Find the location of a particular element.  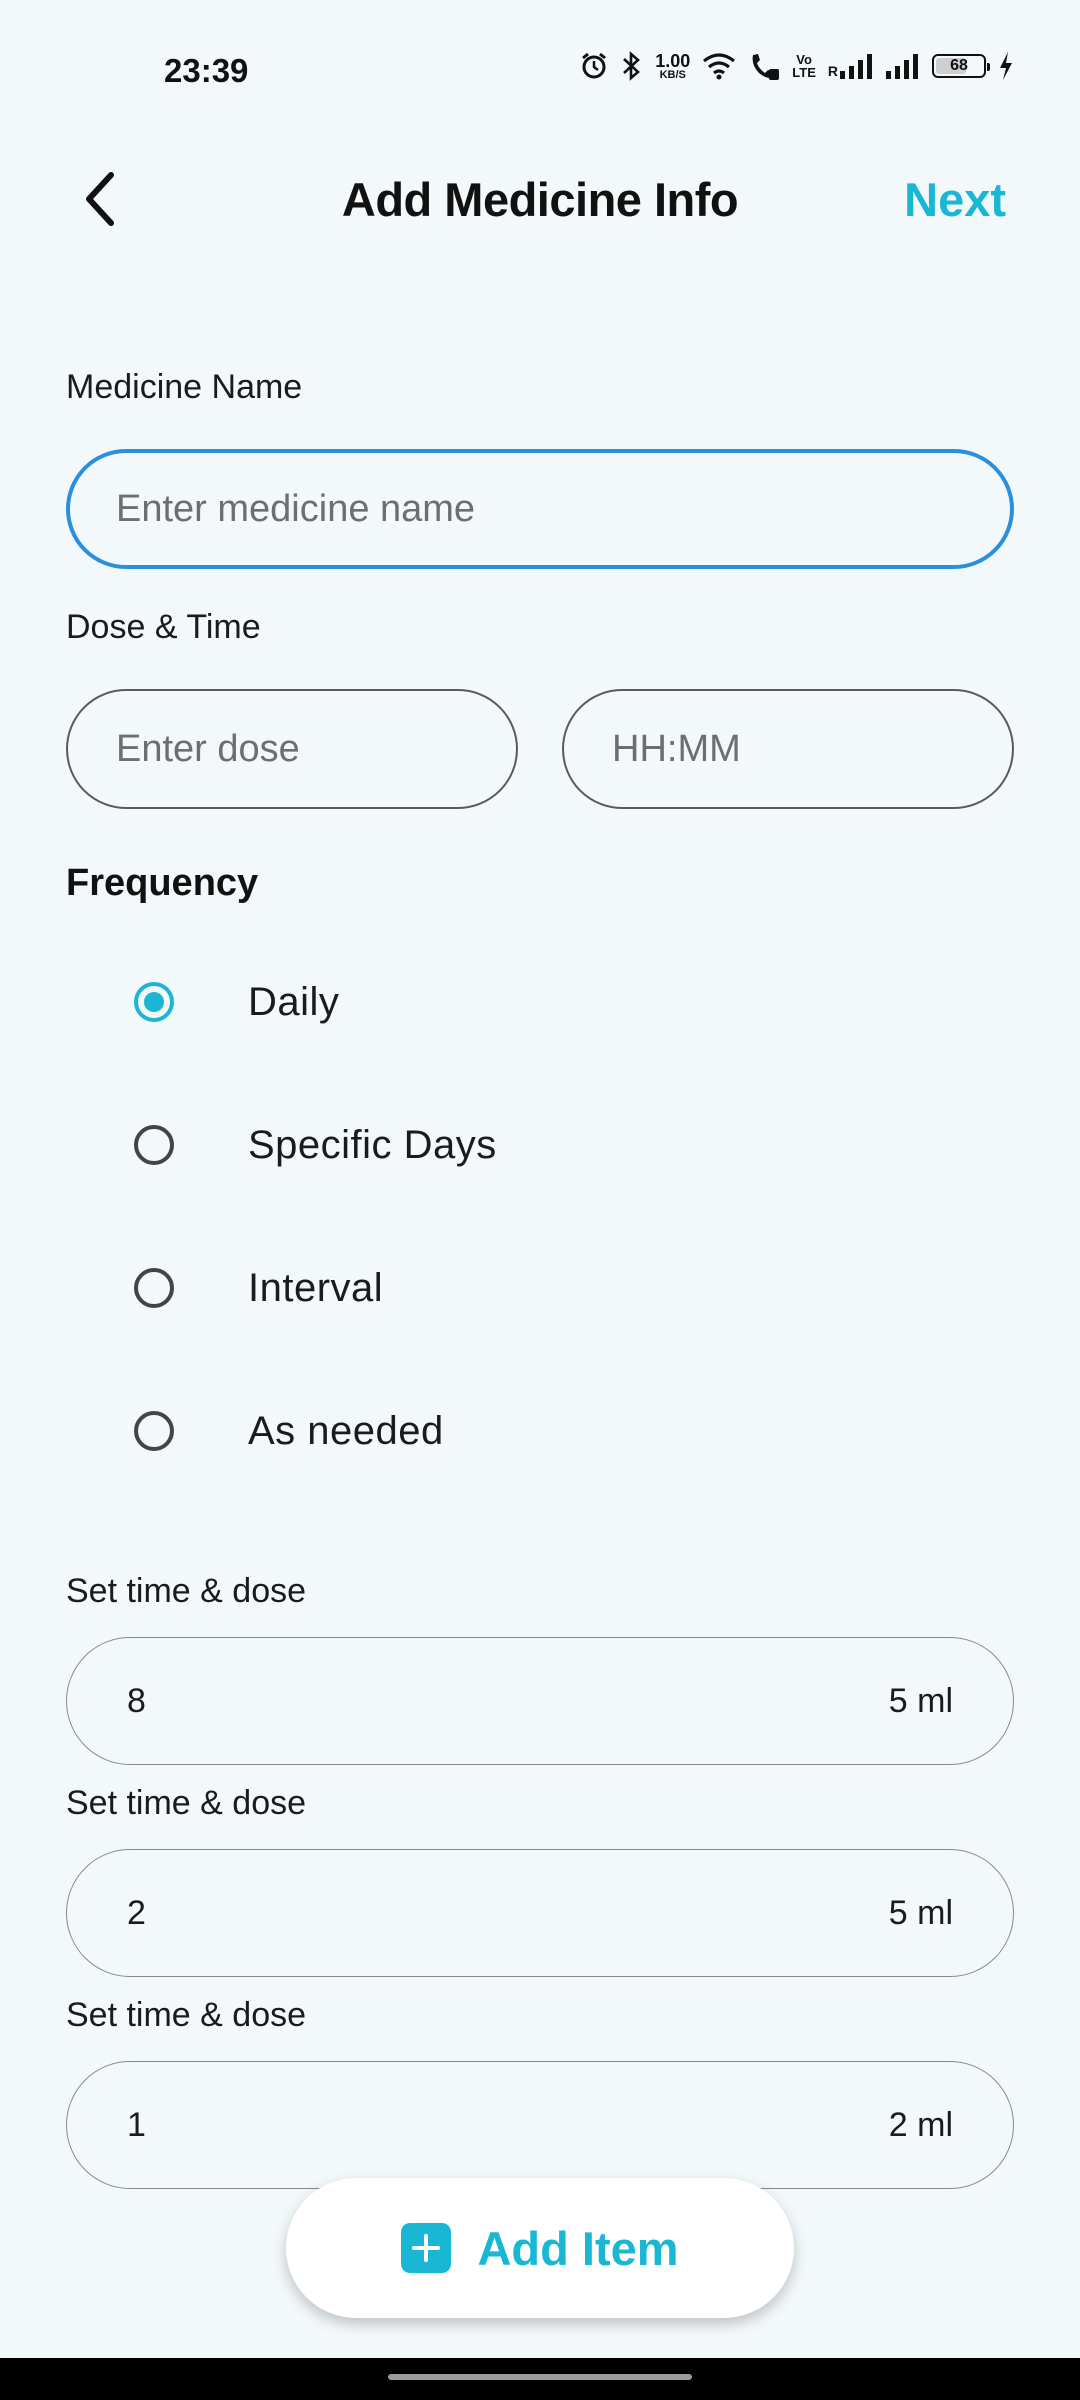

status-icons: 1.00 KB/S Vo LTE R 68 is located at coordinates (796, 66).